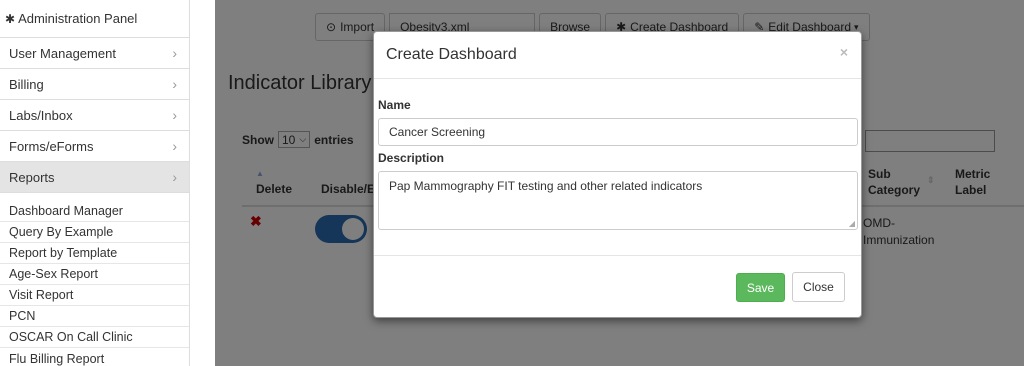  Describe the element at coordinates (394, 105) in the screenshot. I see `name-label: Name` at that location.